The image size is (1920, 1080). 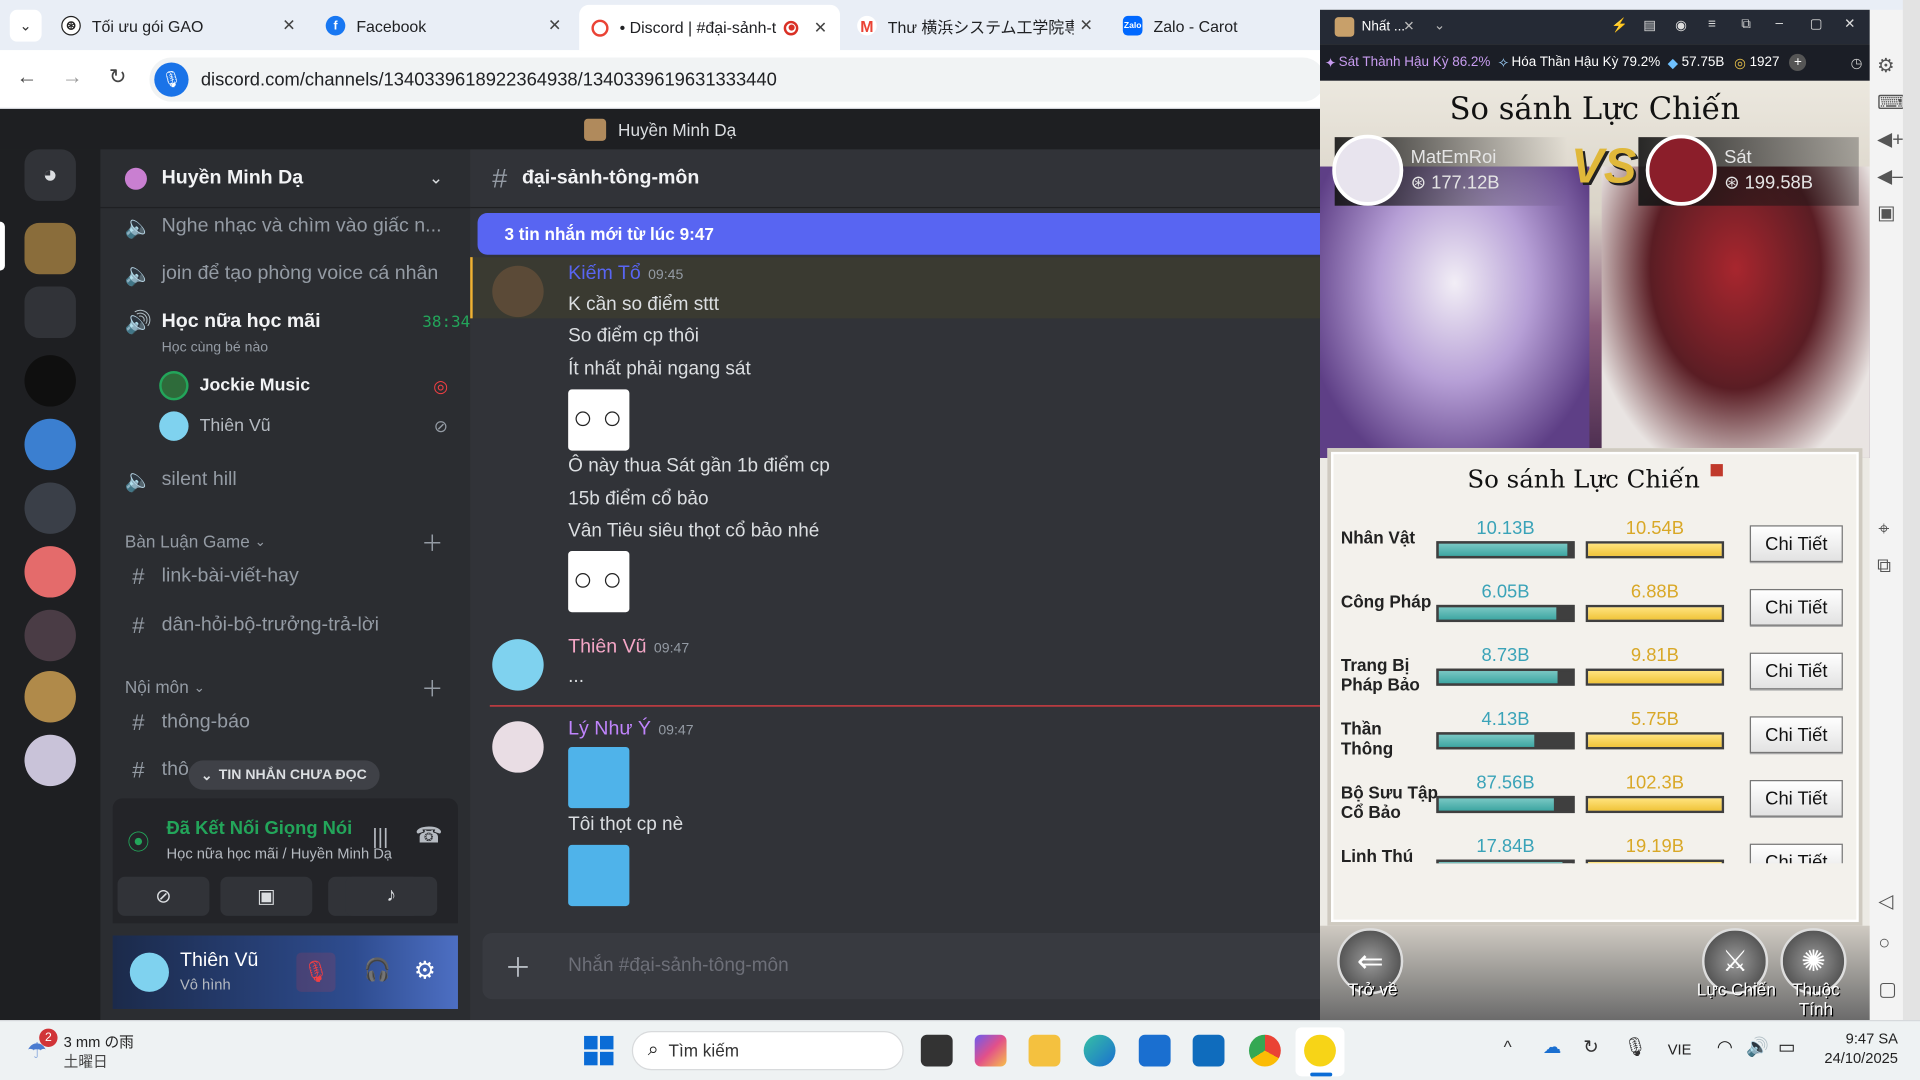 What do you see at coordinates (380, 837) in the screenshot?
I see `noise-suppression-icon: |||` at bounding box center [380, 837].